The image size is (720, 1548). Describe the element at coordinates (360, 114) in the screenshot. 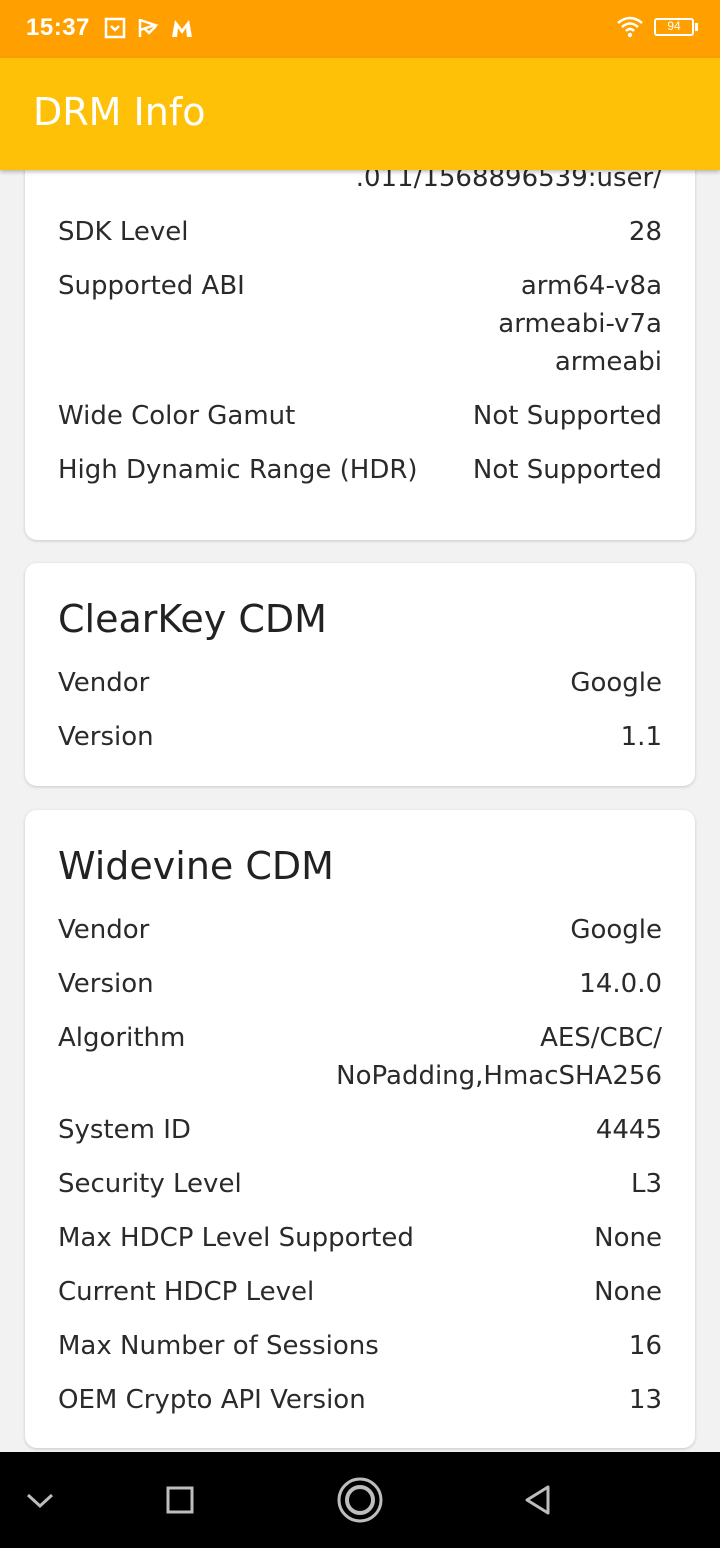

I see `app-bar: DRM Info` at that location.